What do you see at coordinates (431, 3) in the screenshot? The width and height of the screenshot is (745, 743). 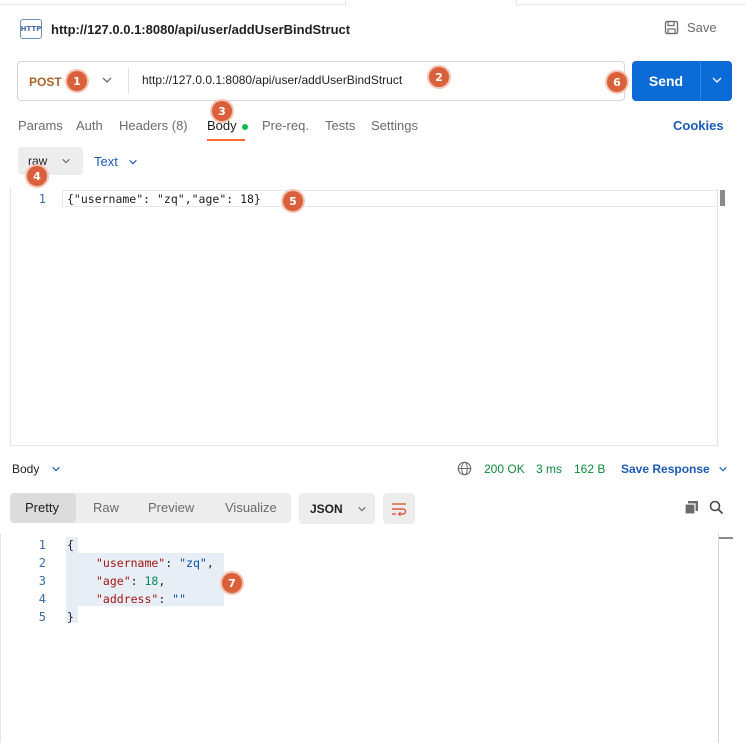 I see `active-request-tab` at bounding box center [431, 3].